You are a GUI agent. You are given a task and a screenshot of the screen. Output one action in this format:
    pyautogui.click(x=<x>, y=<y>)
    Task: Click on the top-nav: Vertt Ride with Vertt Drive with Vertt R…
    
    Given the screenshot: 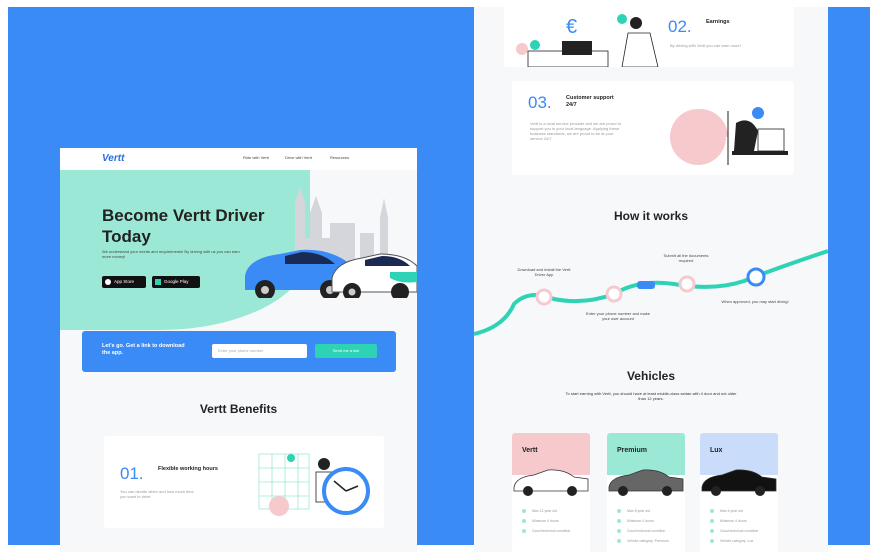 What is the action you would take?
    pyautogui.click(x=238, y=159)
    